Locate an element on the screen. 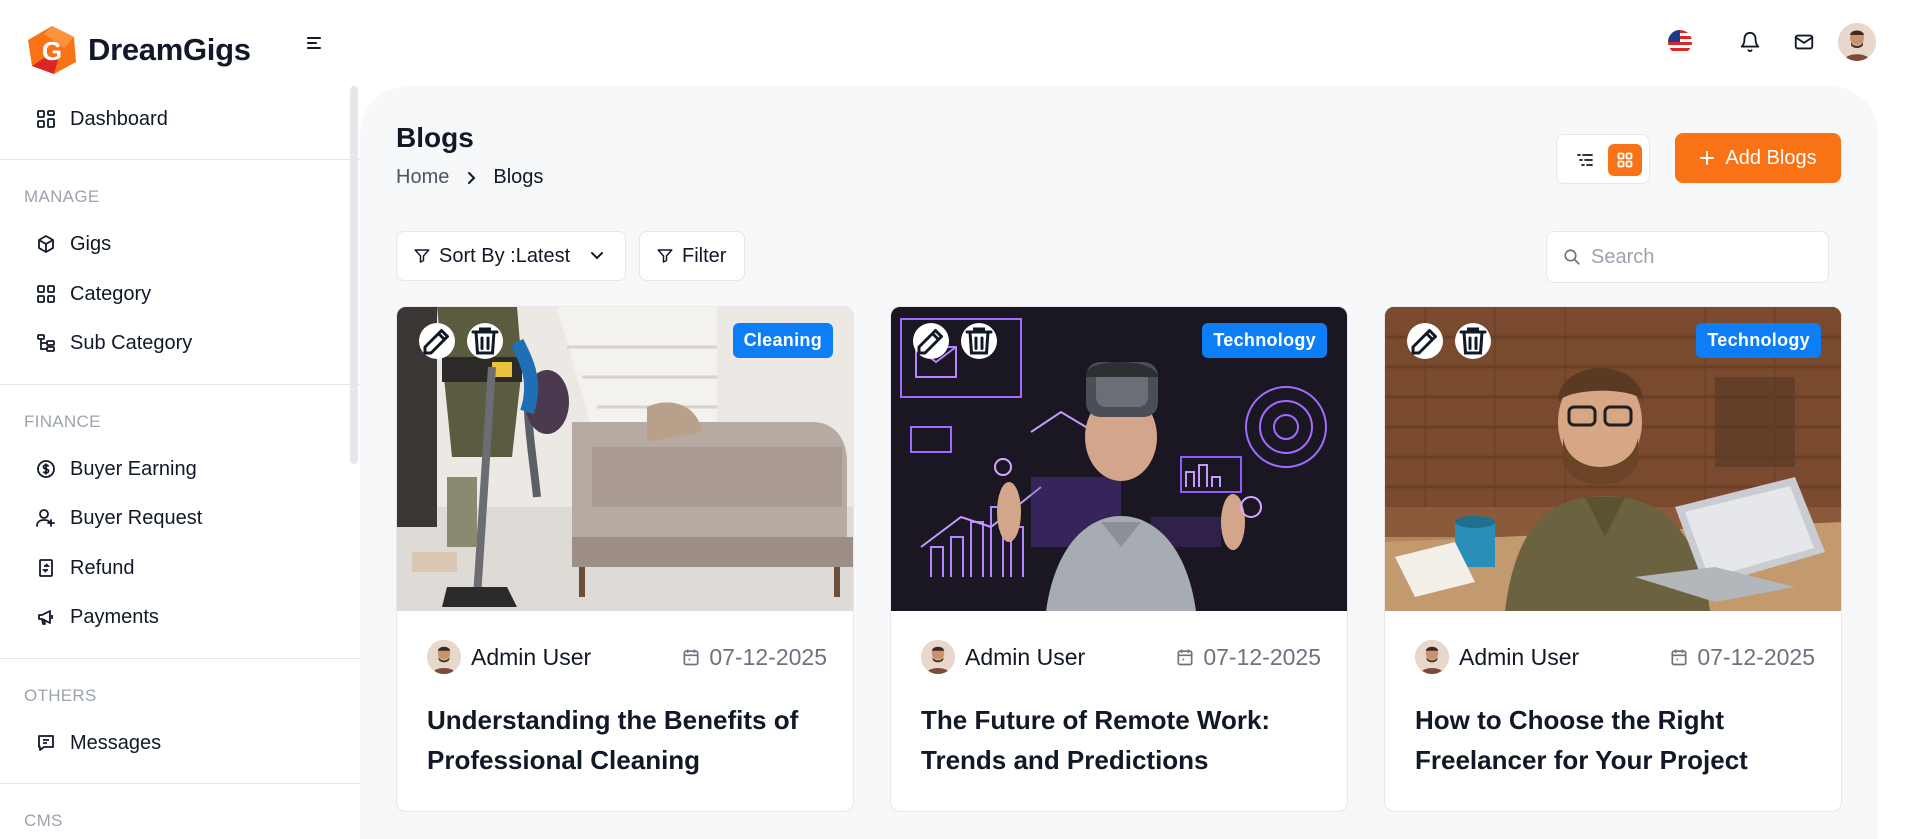  chevron-down-icon is located at coordinates (597, 256).